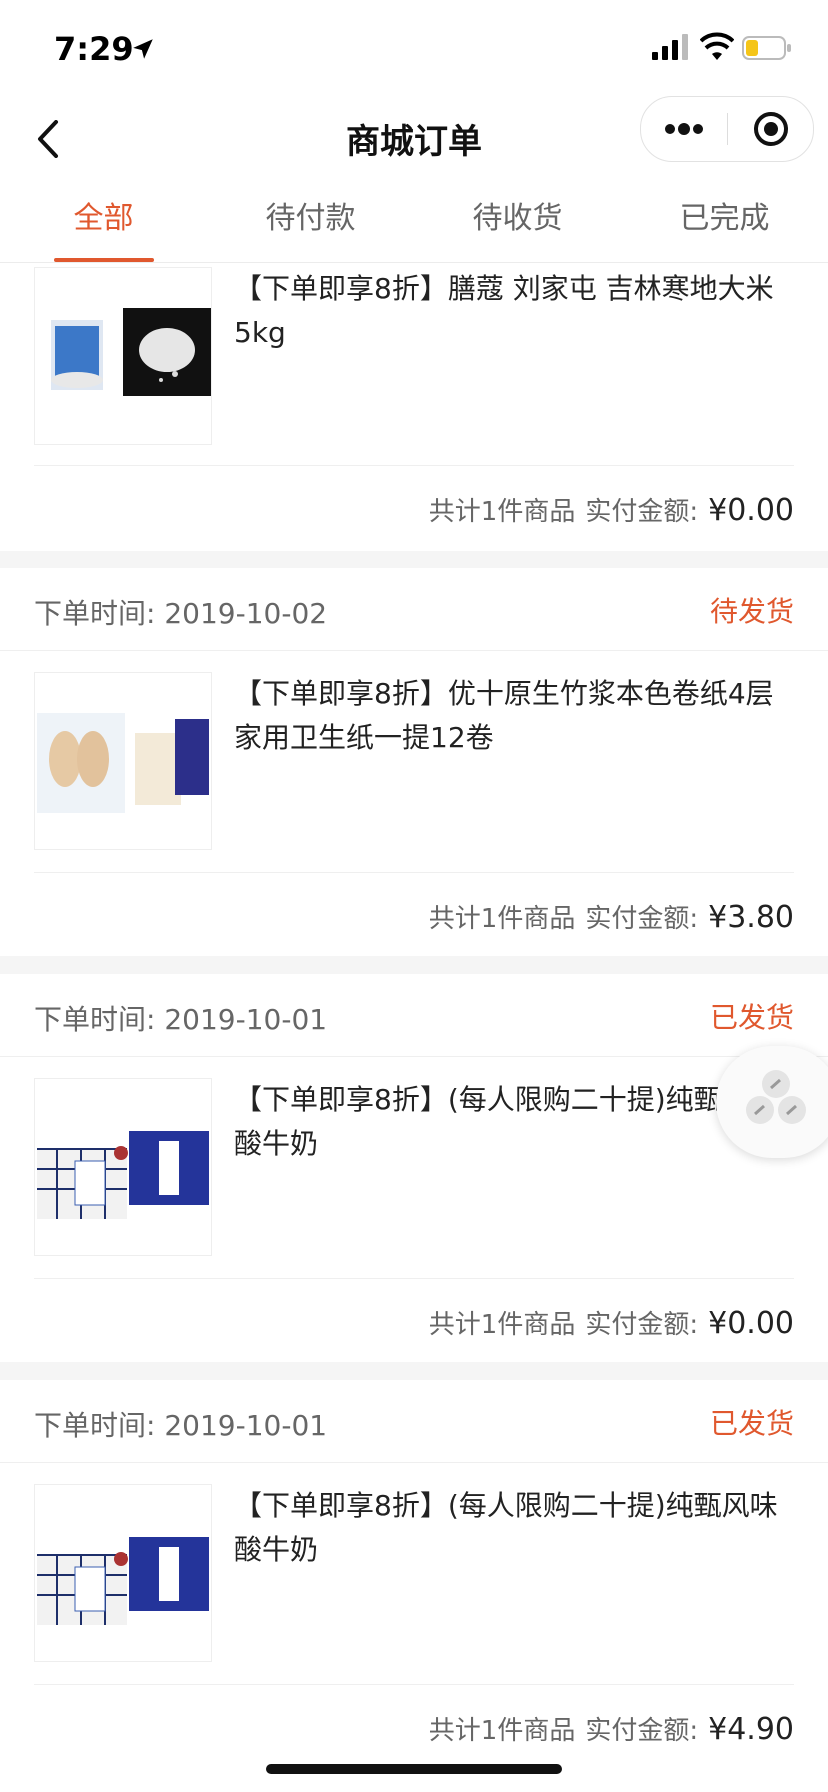 This screenshot has height=1792, width=828. Describe the element at coordinates (181, 613) in the screenshot. I see `order-time: 下单时间: 2019-10-02` at that location.